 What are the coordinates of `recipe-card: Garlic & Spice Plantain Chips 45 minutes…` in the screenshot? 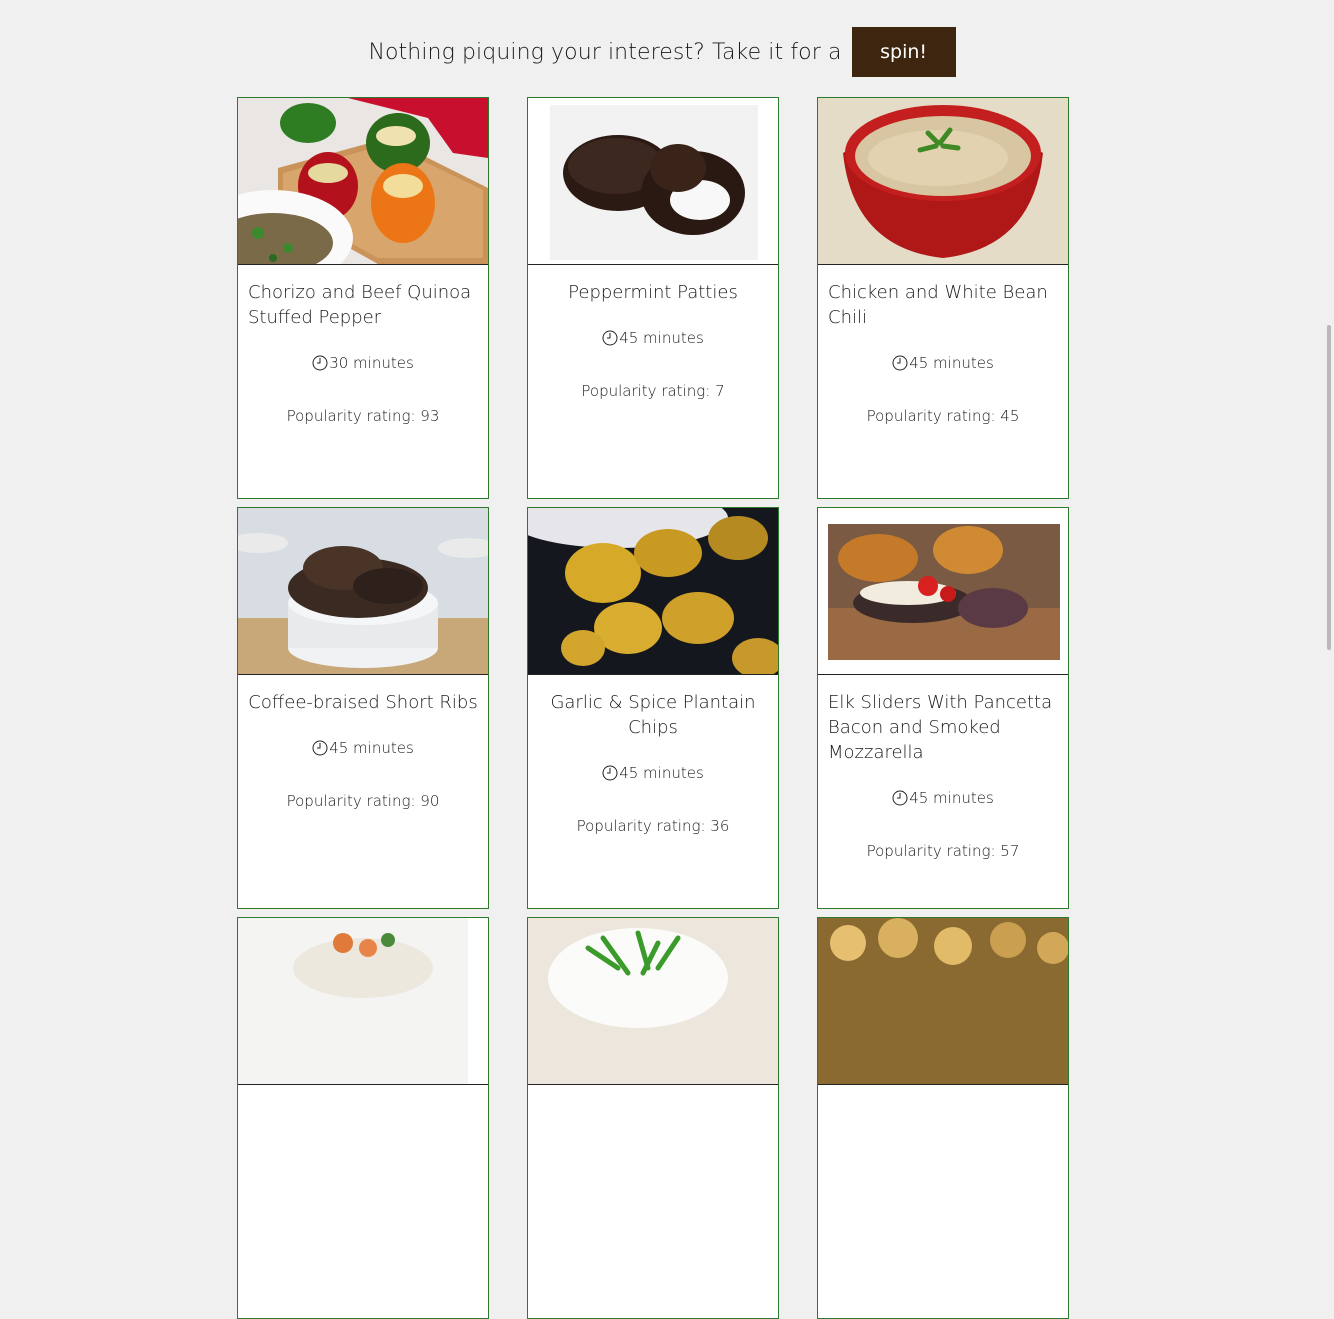 It's located at (653, 708).